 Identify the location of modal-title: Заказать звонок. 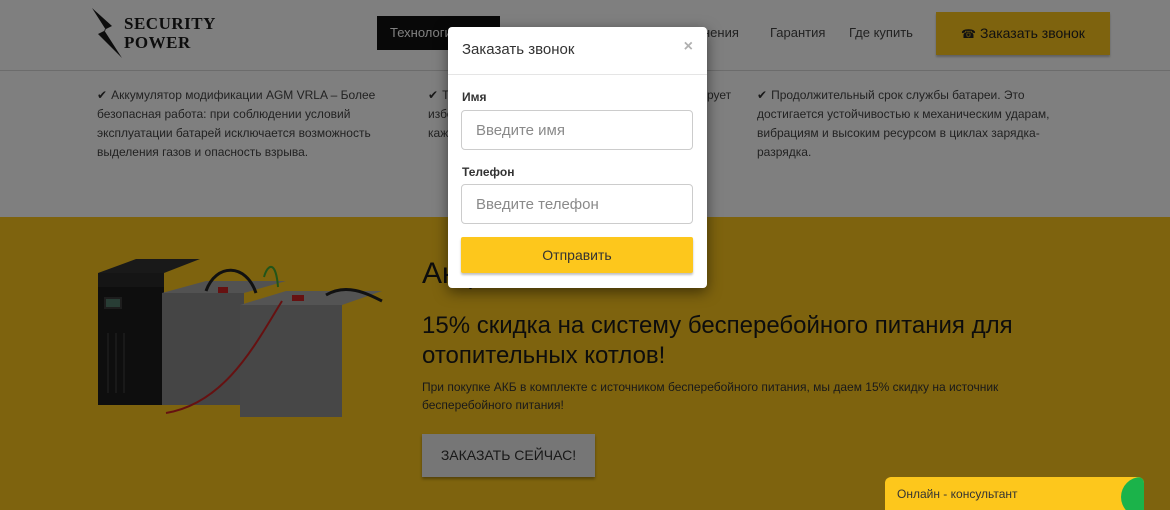
(518, 49).